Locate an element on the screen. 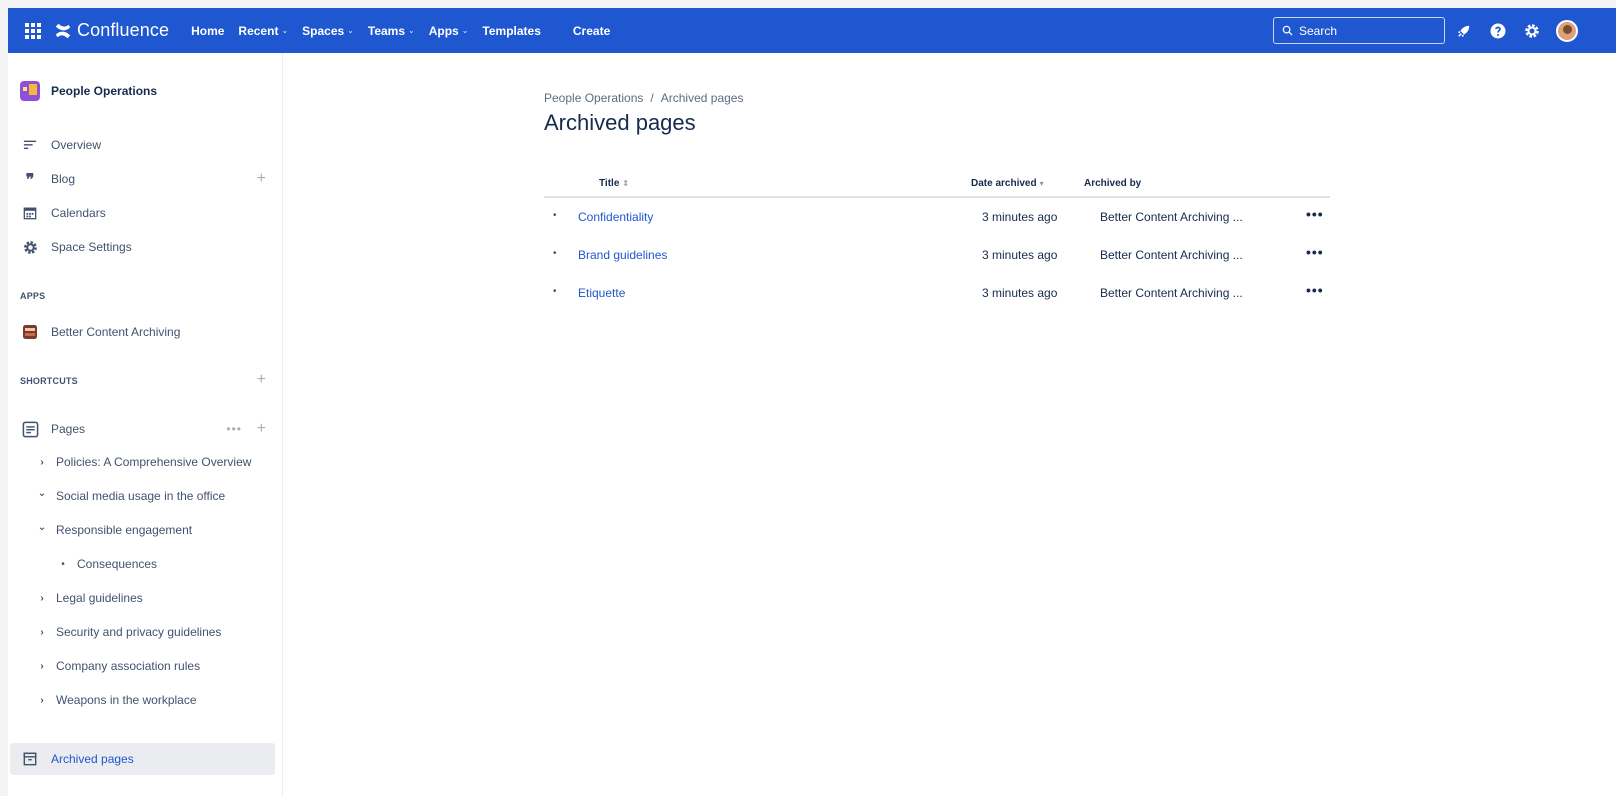 The image size is (1616, 796). nav-item-spaces: Spaces ⌄ is located at coordinates (328, 31).